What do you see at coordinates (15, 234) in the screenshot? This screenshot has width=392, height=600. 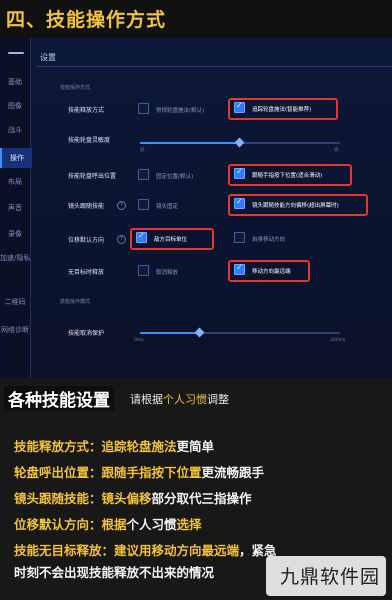 I see `sidebar-item-replay: 录像` at bounding box center [15, 234].